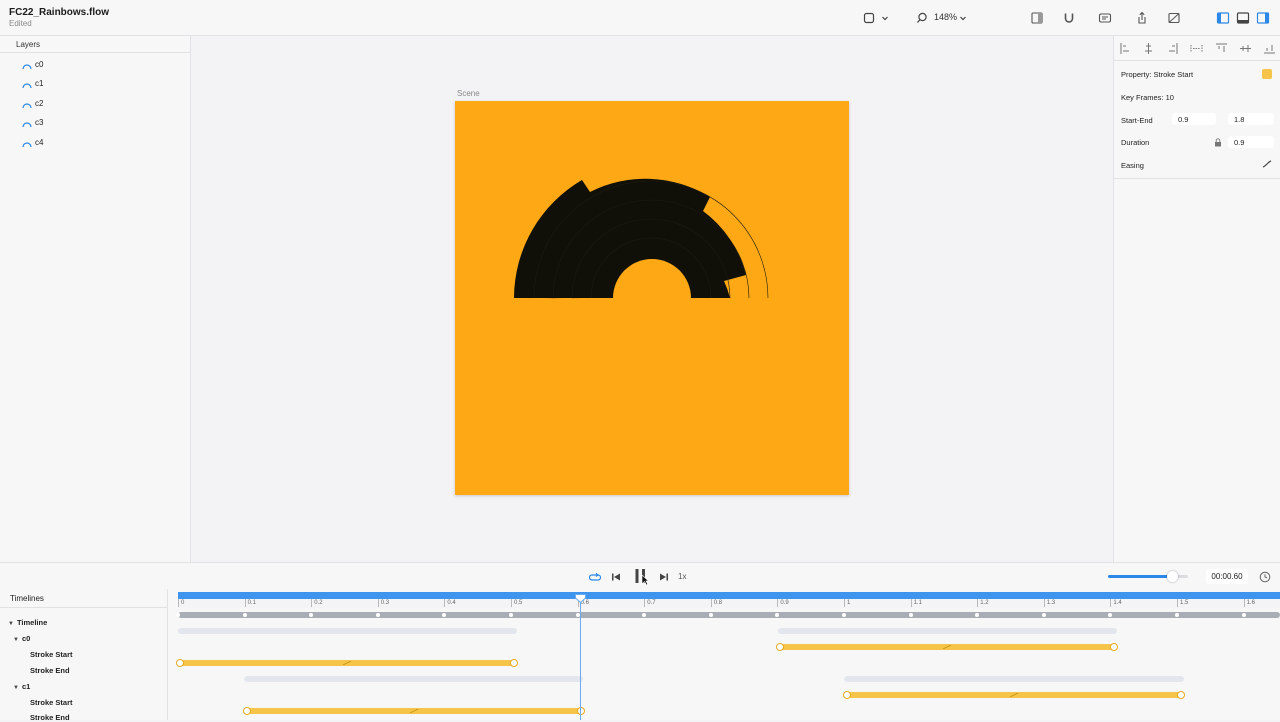 Image resolution: width=1280 pixels, height=722 pixels. What do you see at coordinates (580, 657) in the screenshot?
I see `playhead-line` at bounding box center [580, 657].